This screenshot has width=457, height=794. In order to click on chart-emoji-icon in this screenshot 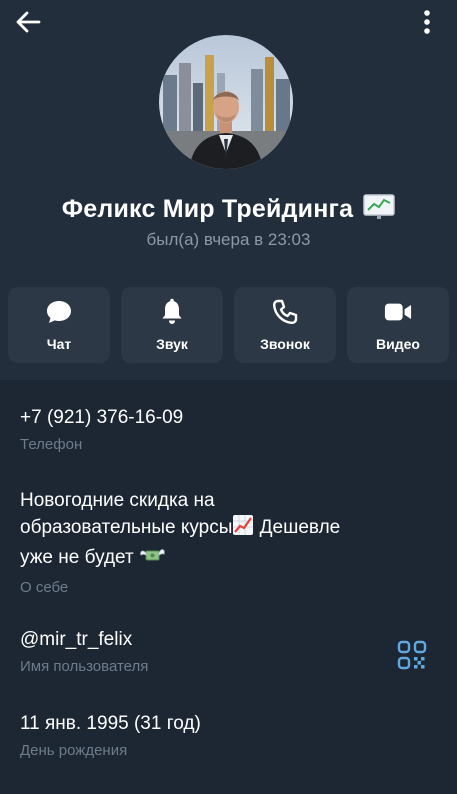, I will do `click(379, 209)`.